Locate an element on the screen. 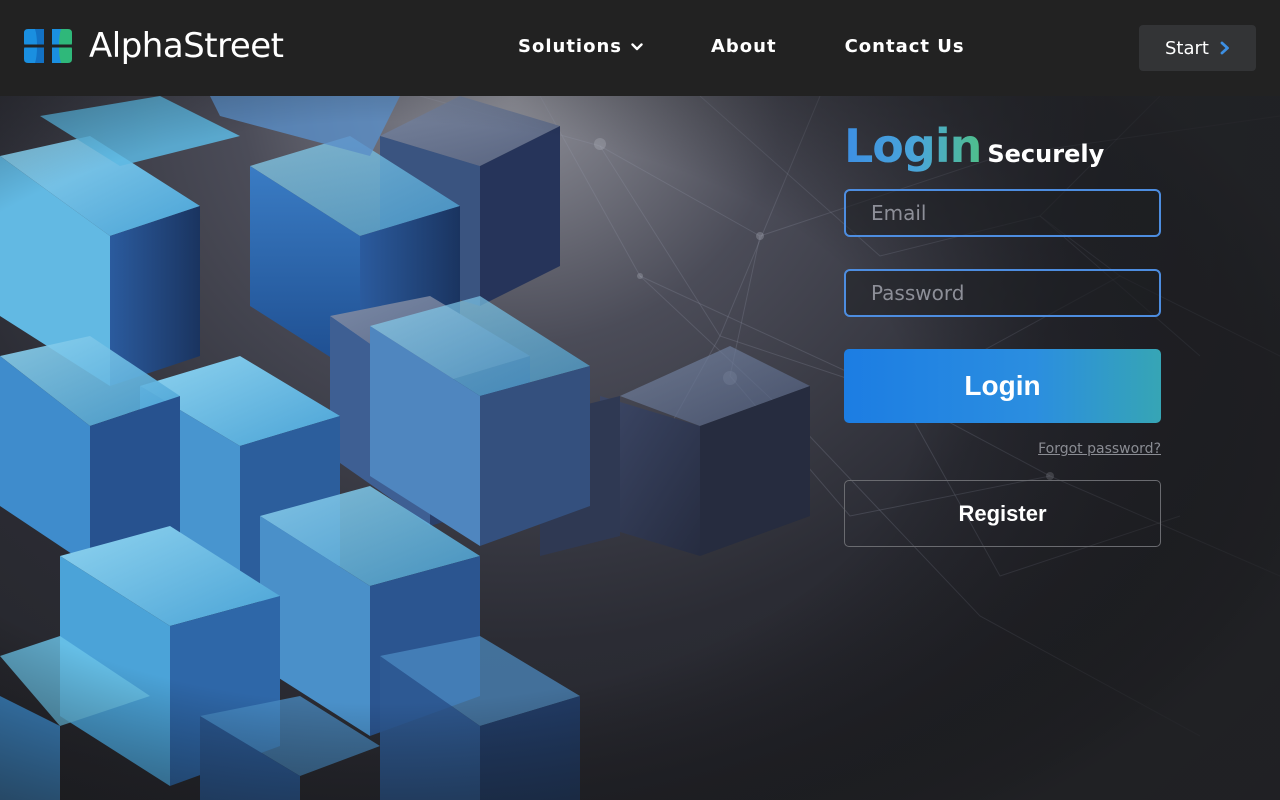 The height and width of the screenshot is (800, 1280). login-heading: Login Securely is located at coordinates (974, 152).